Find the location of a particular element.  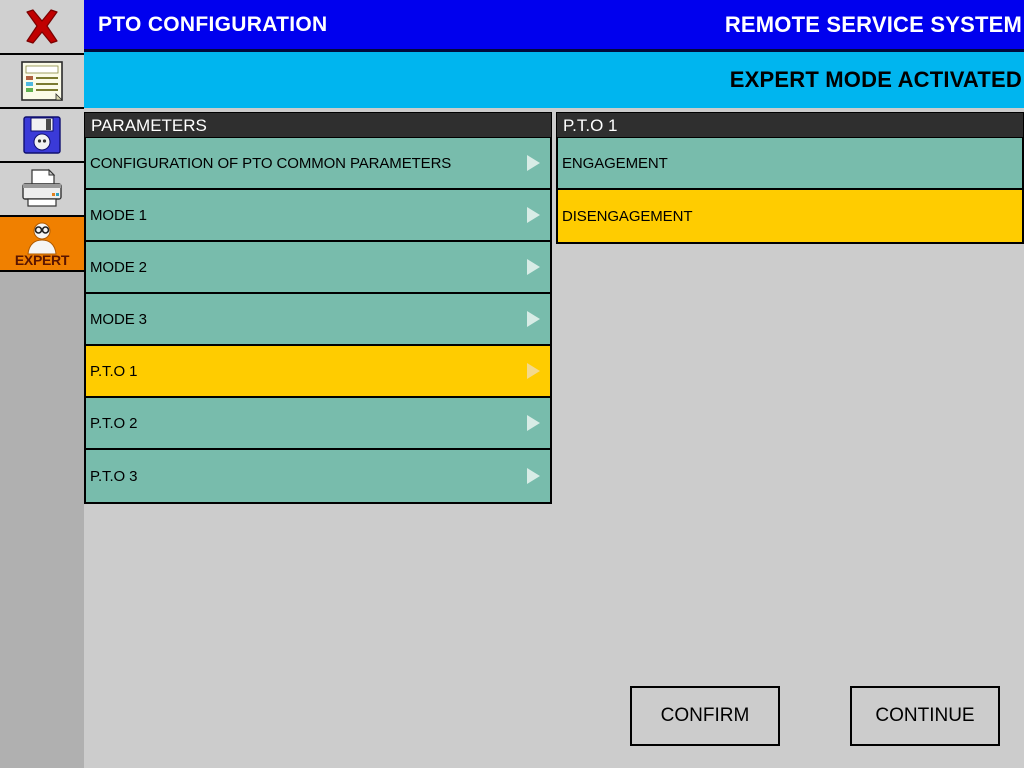

list-item-label: ENGAGEMENT is located at coordinates (615, 163).